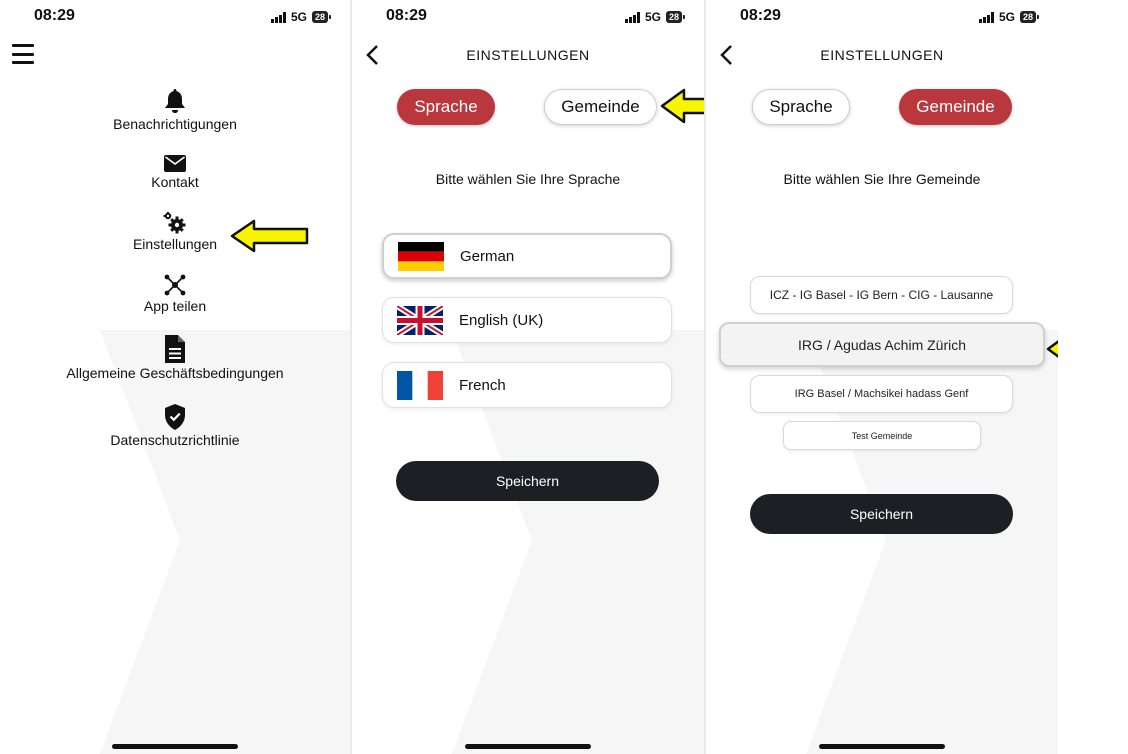  I want to click on language-name: German, so click(487, 256).